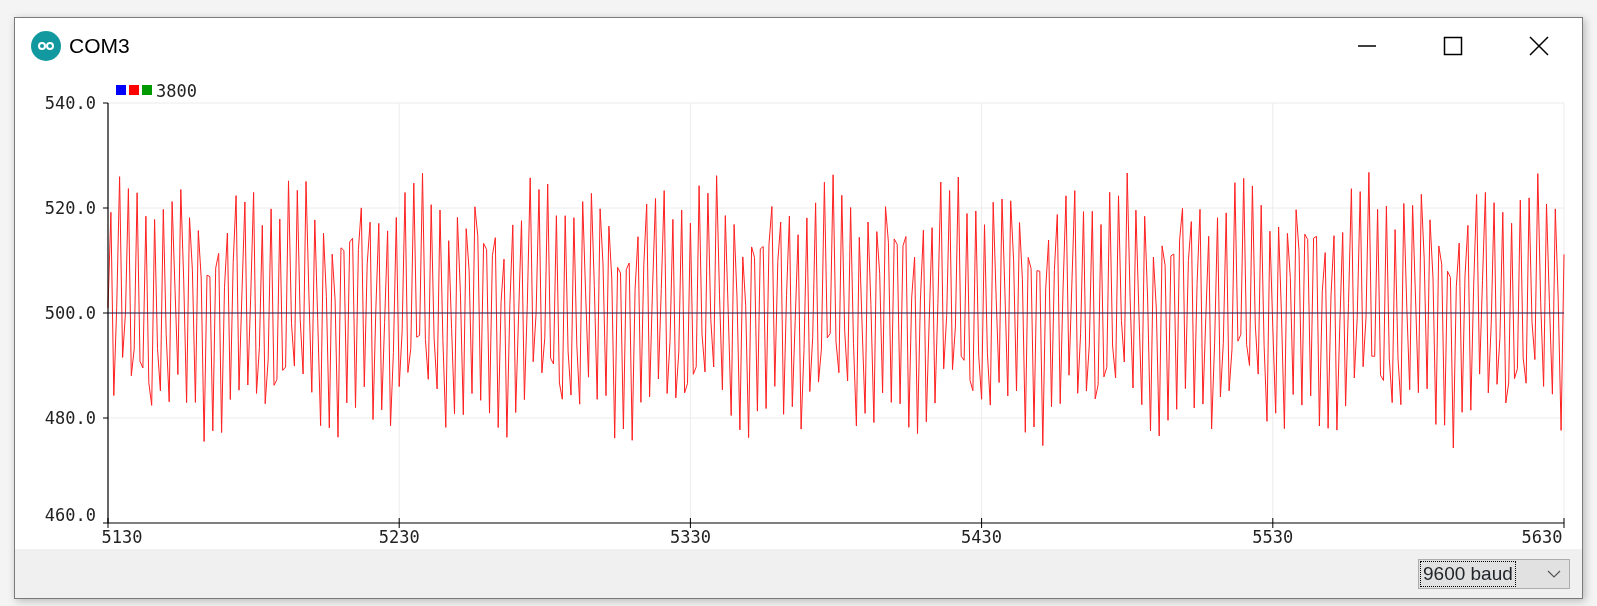 This screenshot has width=1597, height=606. What do you see at coordinates (70, 103) in the screenshot?
I see `y-axis-label: 540.0` at bounding box center [70, 103].